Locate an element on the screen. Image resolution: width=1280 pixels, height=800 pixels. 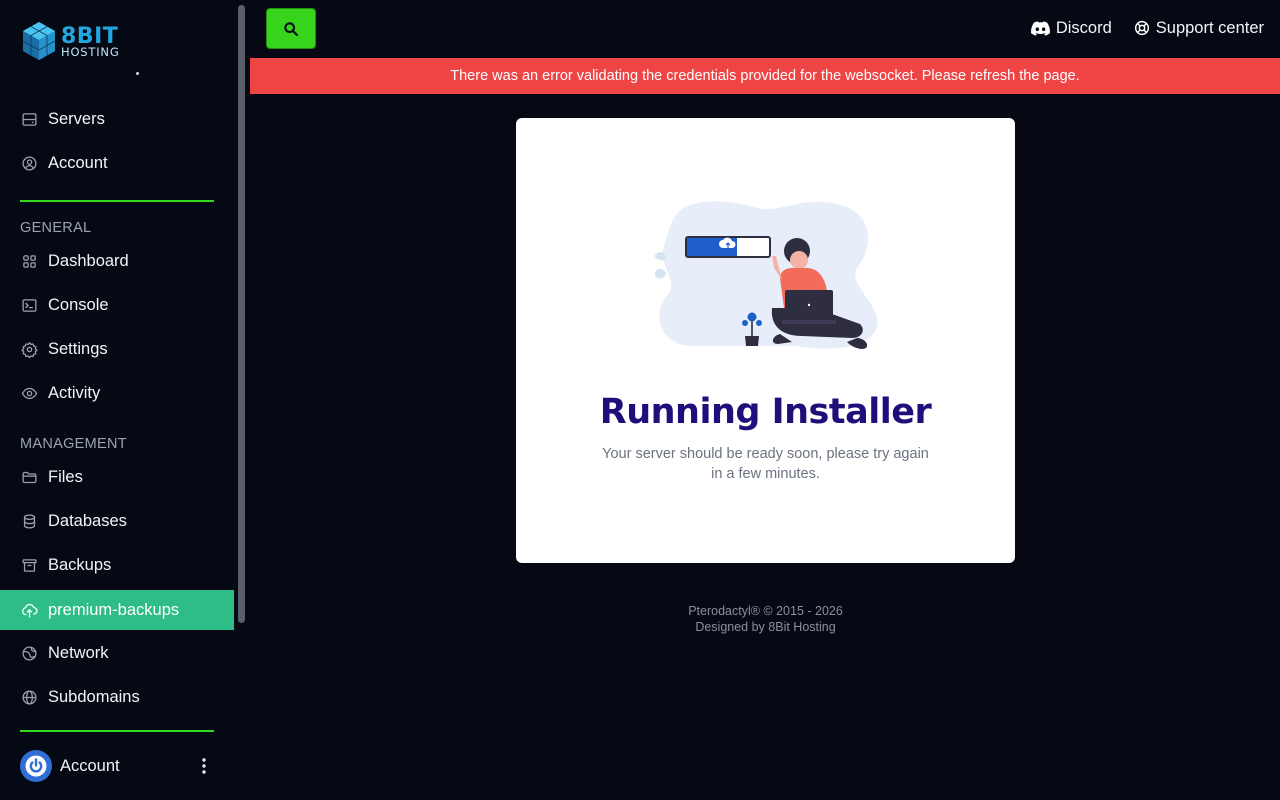
user-circle-icon is located at coordinates (29, 163).